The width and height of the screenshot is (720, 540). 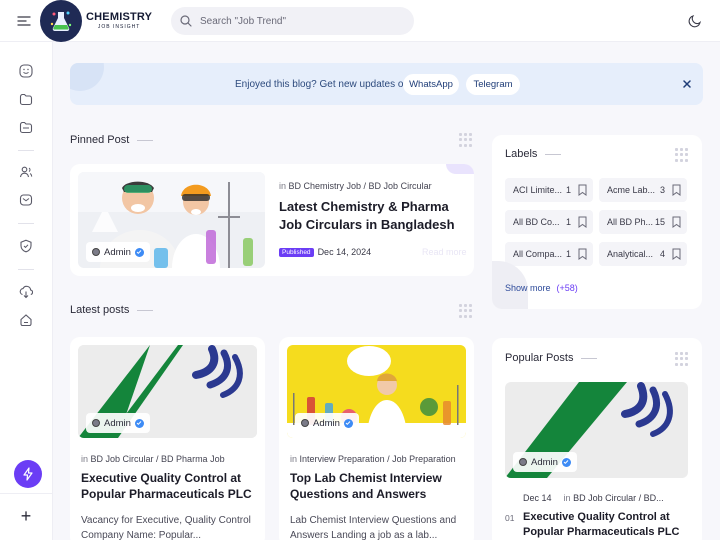 What do you see at coordinates (322, 84) in the screenshot?
I see `banner-text: Enjoyed this blog? Get new updates on` at bounding box center [322, 84].